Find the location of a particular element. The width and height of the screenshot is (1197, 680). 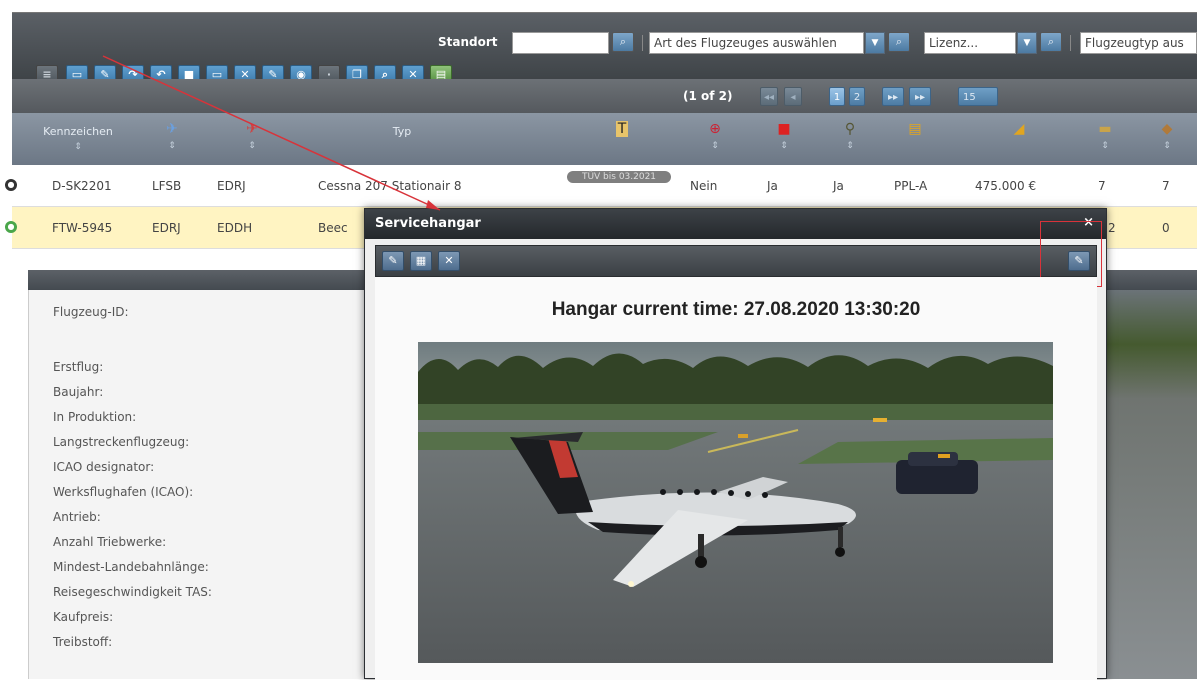

field-label: Baujahr: is located at coordinates (78, 392).